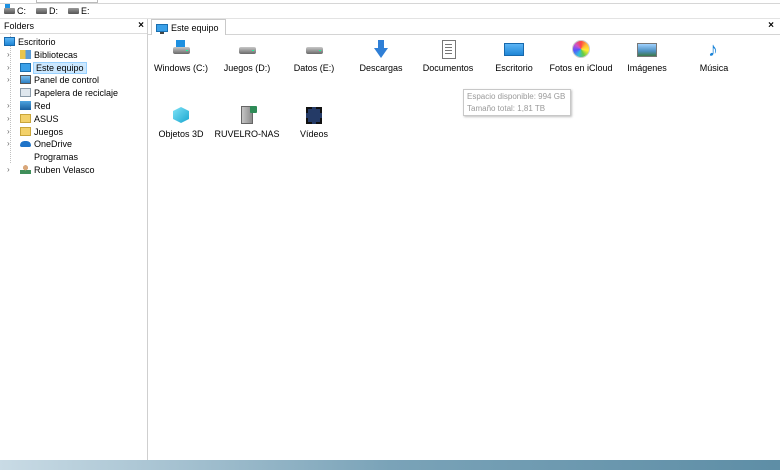  Describe the element at coordinates (180, 68) in the screenshot. I see `item-label: Windows (C:)` at that location.